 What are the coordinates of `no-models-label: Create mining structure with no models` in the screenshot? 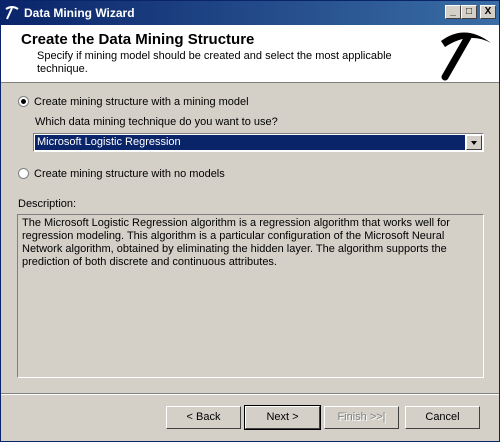 It's located at (129, 174).